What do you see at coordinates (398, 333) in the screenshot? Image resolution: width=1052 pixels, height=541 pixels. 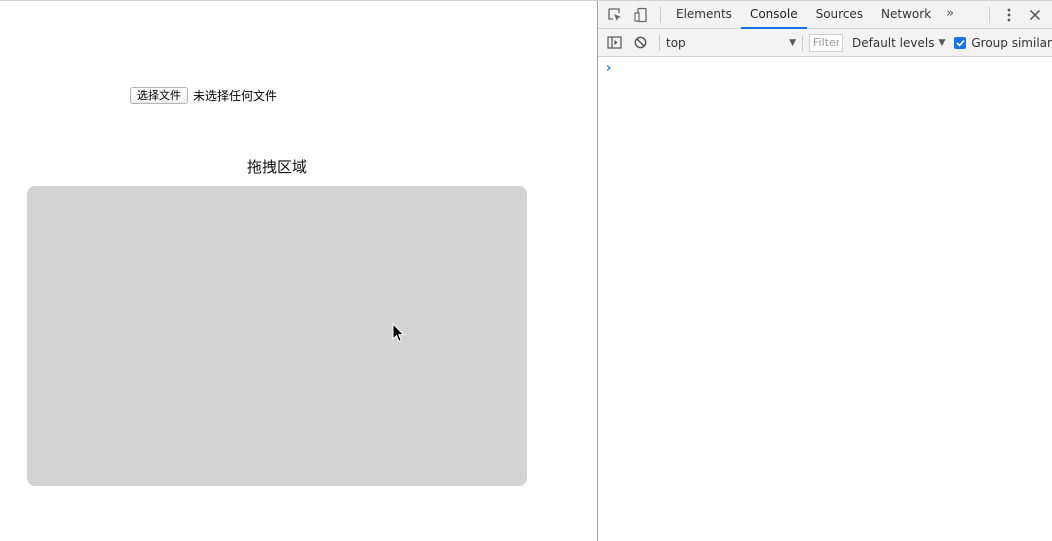 I see `mouse-cursor-icon` at bounding box center [398, 333].